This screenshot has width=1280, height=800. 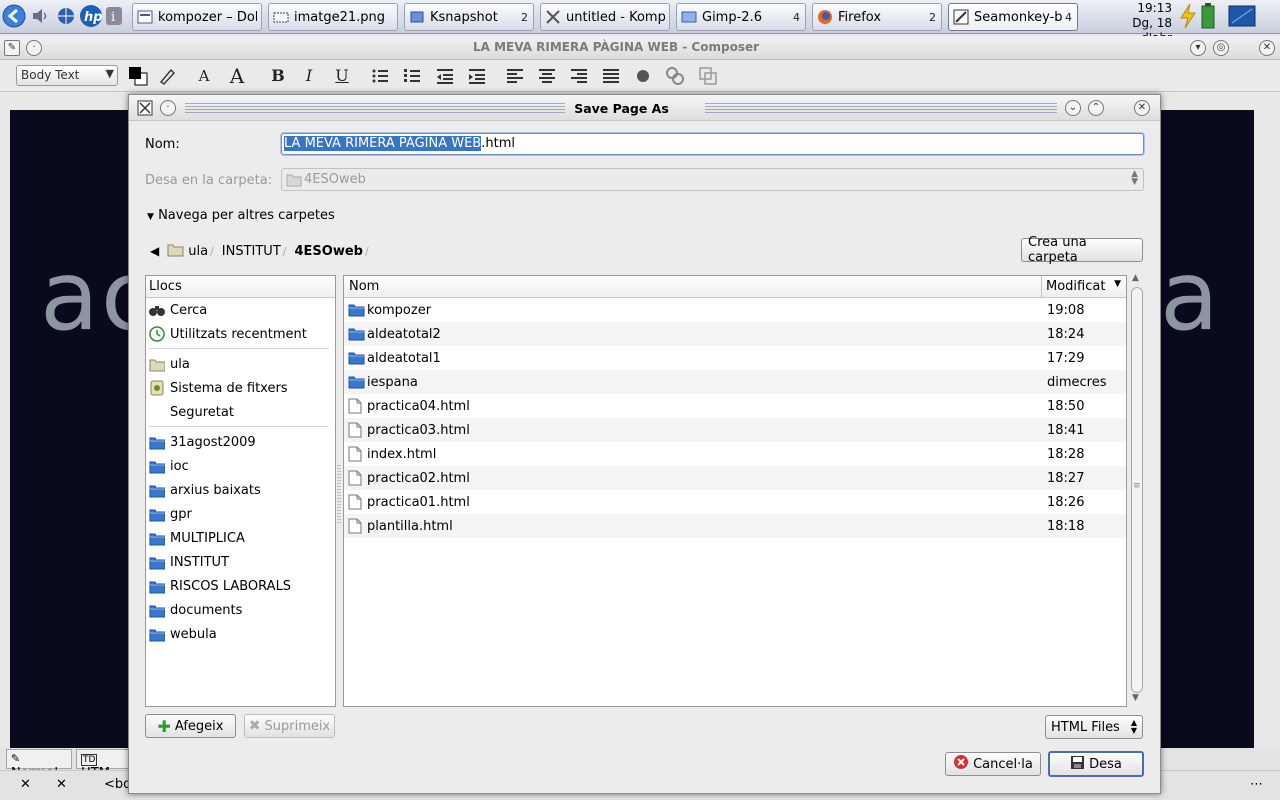 What do you see at coordinates (735, 406) in the screenshot?
I see `file-row: practica04.html 18:50` at bounding box center [735, 406].